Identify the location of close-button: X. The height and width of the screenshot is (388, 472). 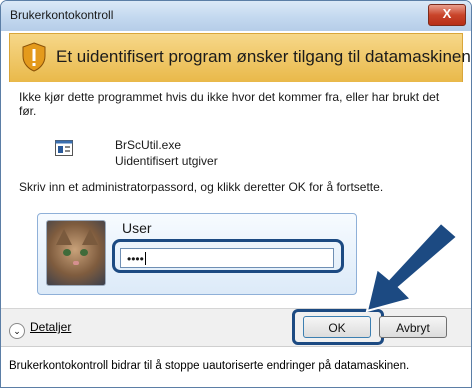
(447, 15).